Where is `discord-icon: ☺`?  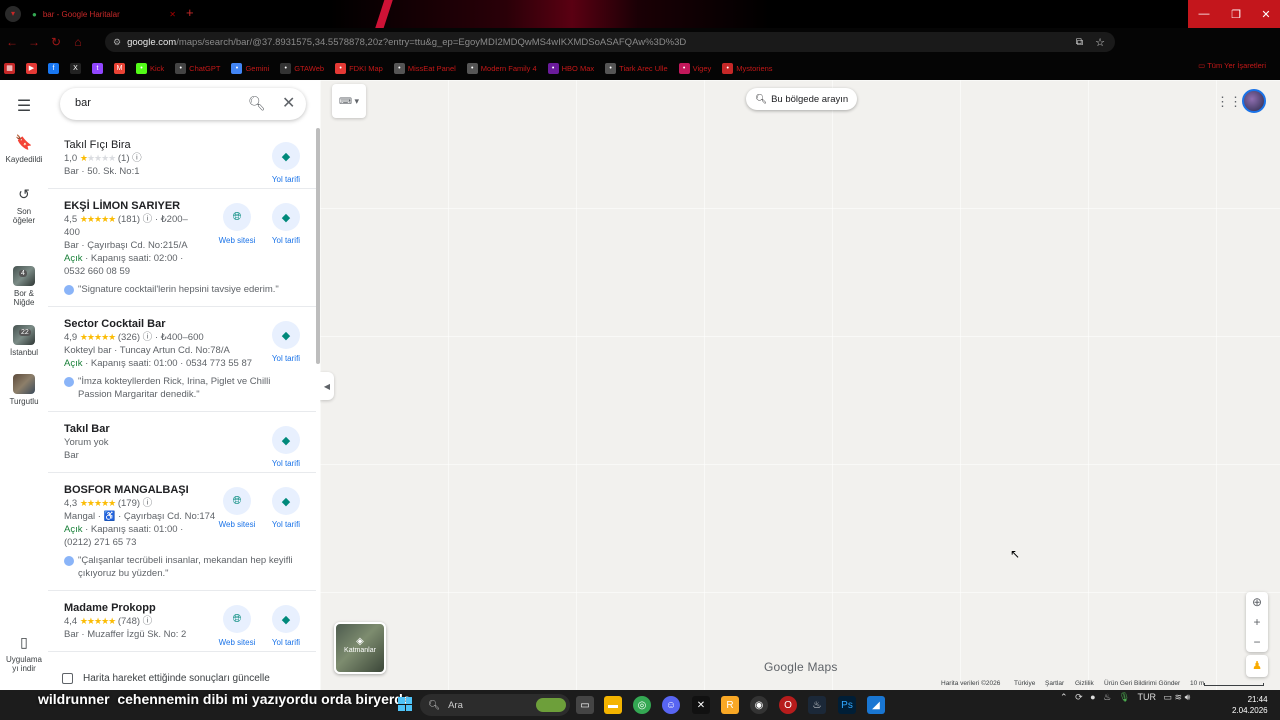
discord-icon: ☺ is located at coordinates (671, 705).